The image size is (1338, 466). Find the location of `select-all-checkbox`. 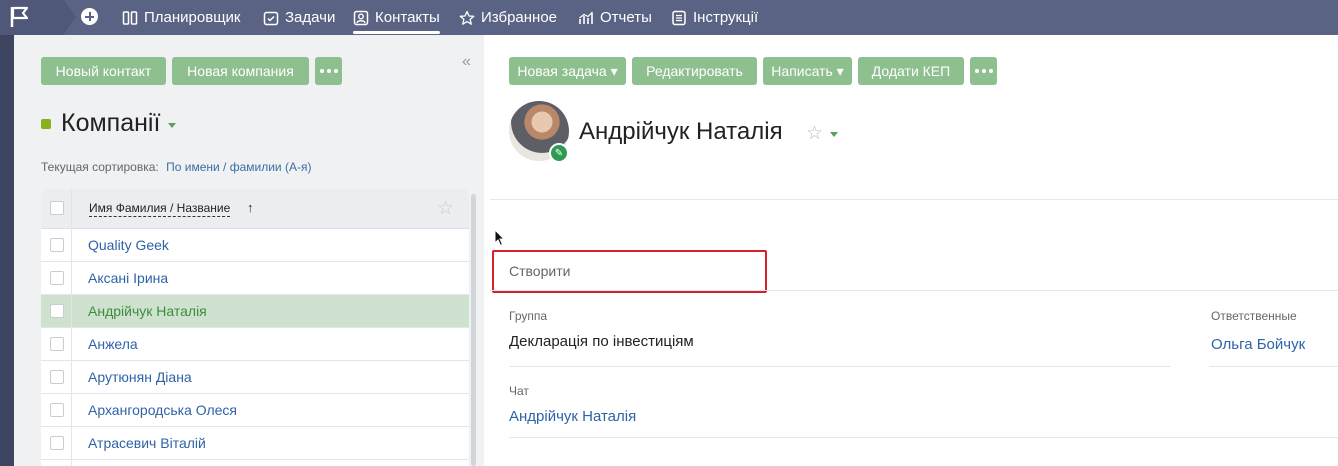

select-all-checkbox is located at coordinates (57, 208).